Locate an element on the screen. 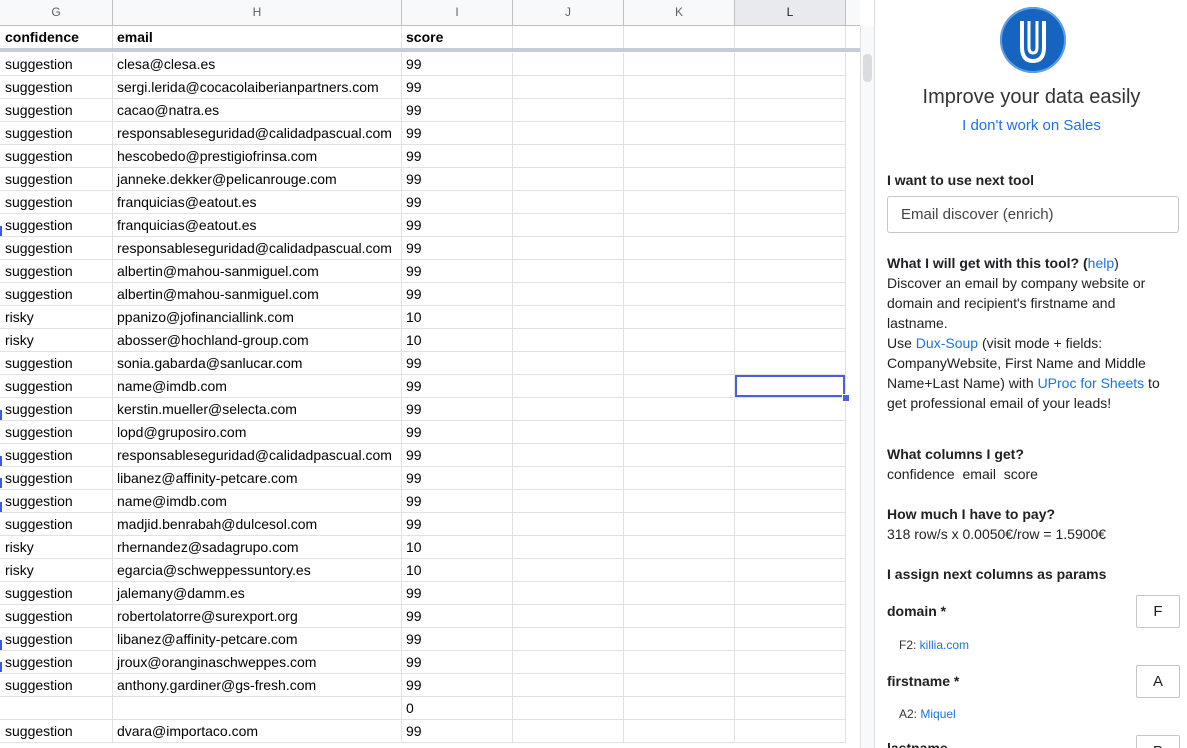 The width and height of the screenshot is (1187, 748). cell: libanez@affinity-petcare.com is located at coordinates (257, 478).